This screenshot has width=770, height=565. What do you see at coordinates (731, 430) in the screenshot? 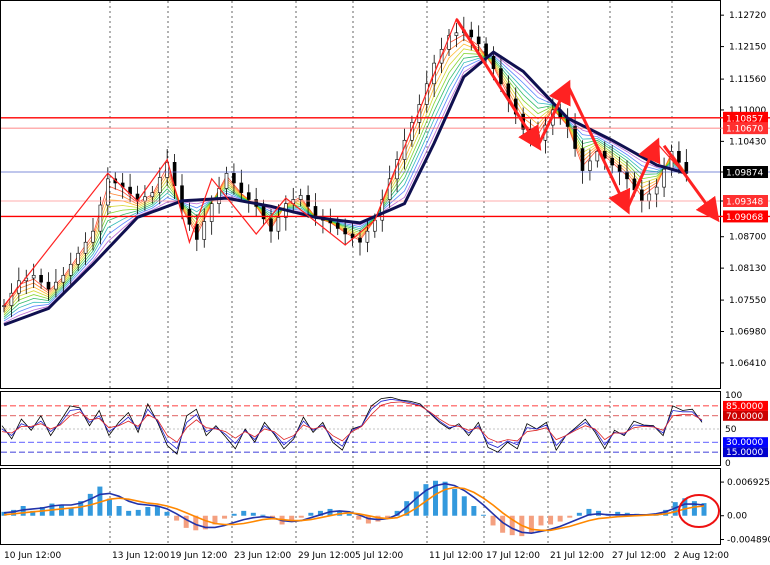
I see `oscillator-axis-tick: 50` at bounding box center [731, 430].